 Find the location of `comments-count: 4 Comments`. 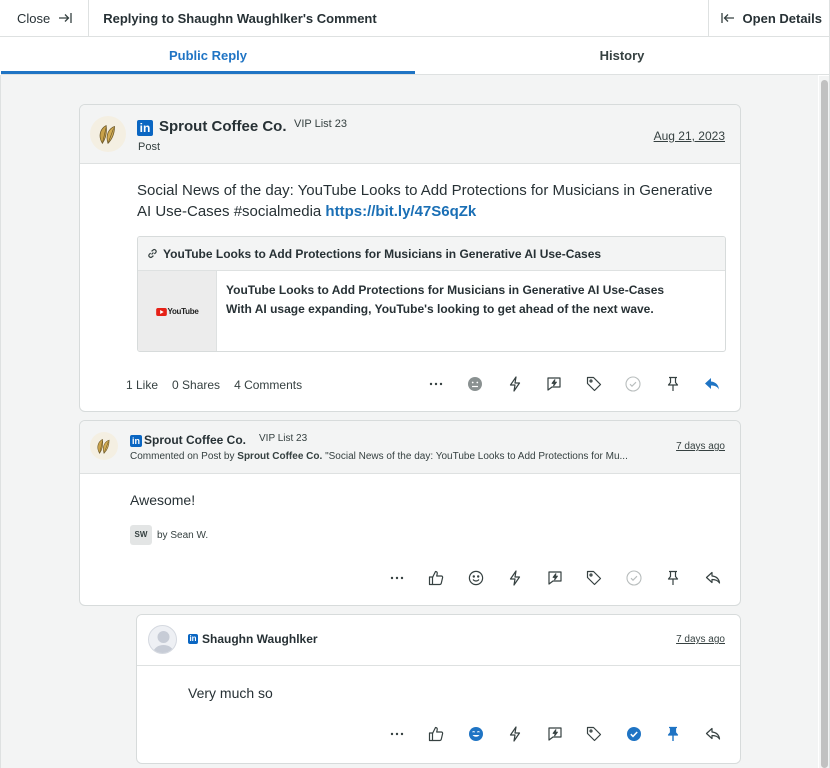

comments-count: 4 Comments is located at coordinates (268, 385).